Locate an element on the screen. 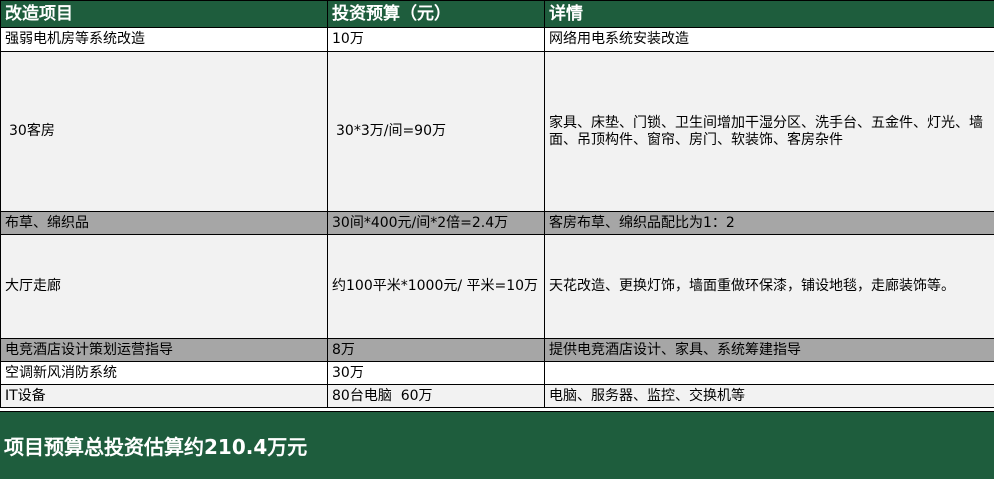 Image resolution: width=994 pixels, height=479 pixels. cell-project: 30客房 is located at coordinates (164, 131).